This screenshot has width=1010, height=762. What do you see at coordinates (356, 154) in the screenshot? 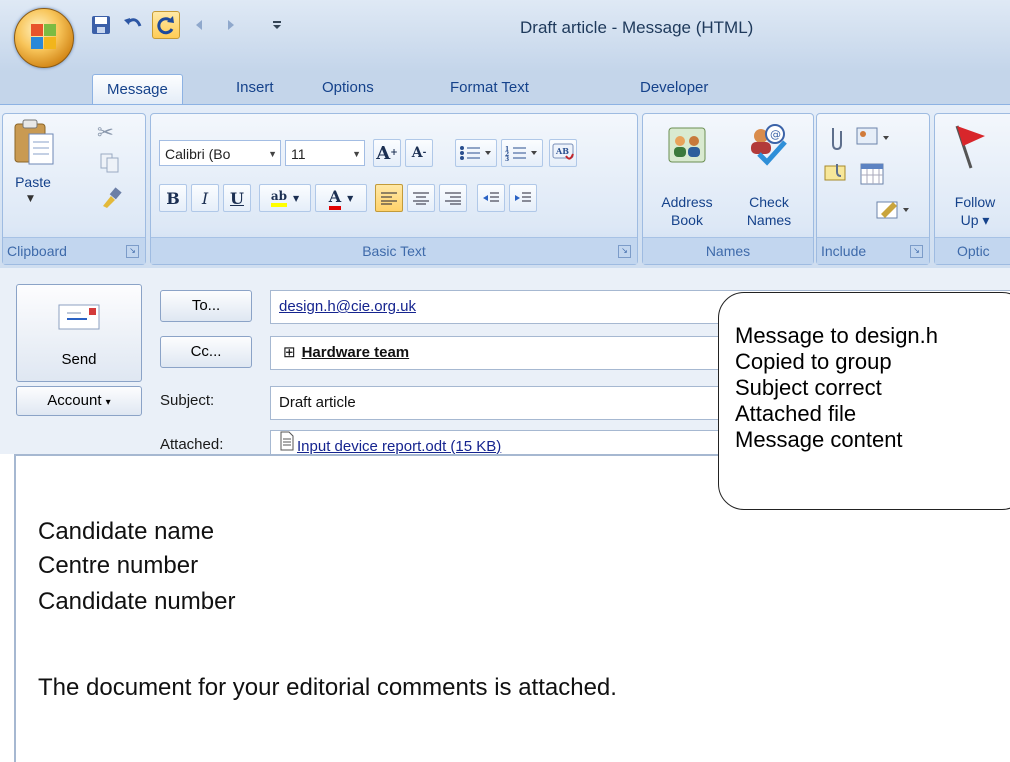
I see `font-size-dropdown-icon: ▼` at bounding box center [356, 154].